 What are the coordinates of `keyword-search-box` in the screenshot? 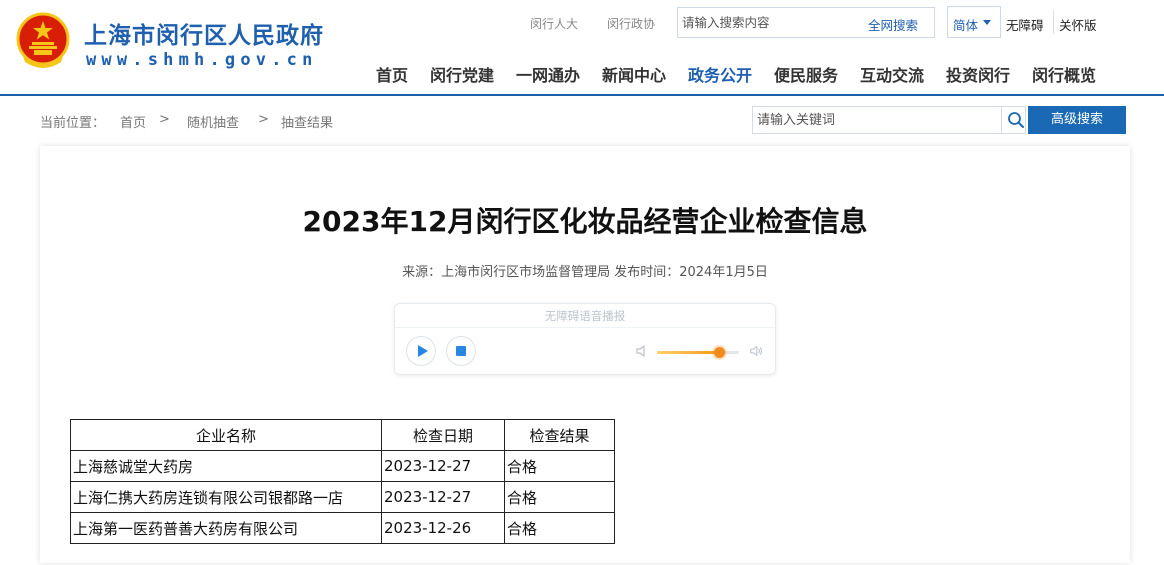 It's located at (889, 120).